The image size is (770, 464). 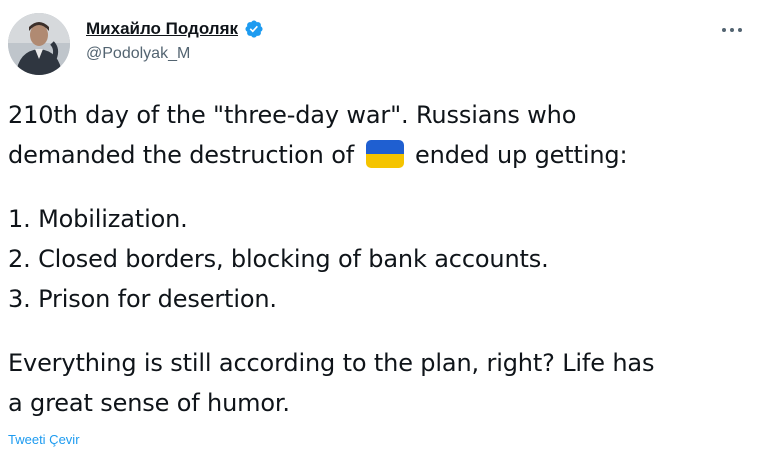 I want to click on list-item: 3. Prison for desertion., so click(x=142, y=299).